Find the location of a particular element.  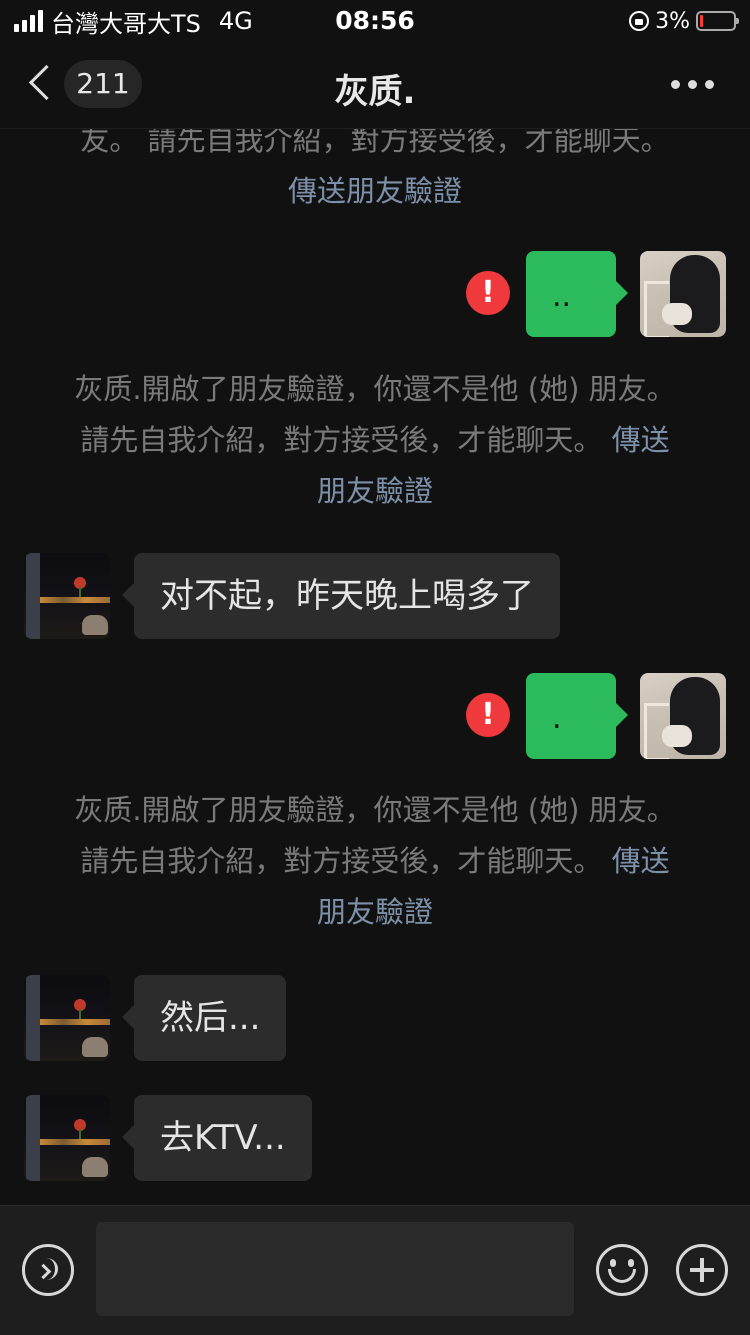

status-right: 3% is located at coordinates (684, 21).